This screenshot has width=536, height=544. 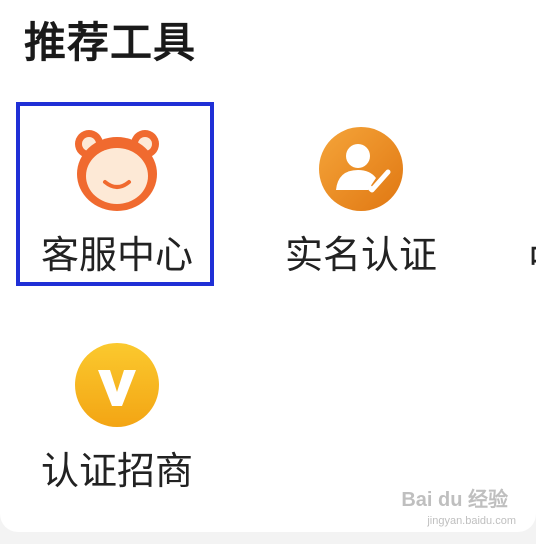 I want to click on tool-real-name-verification: 实名认证, so click(x=361, y=192).